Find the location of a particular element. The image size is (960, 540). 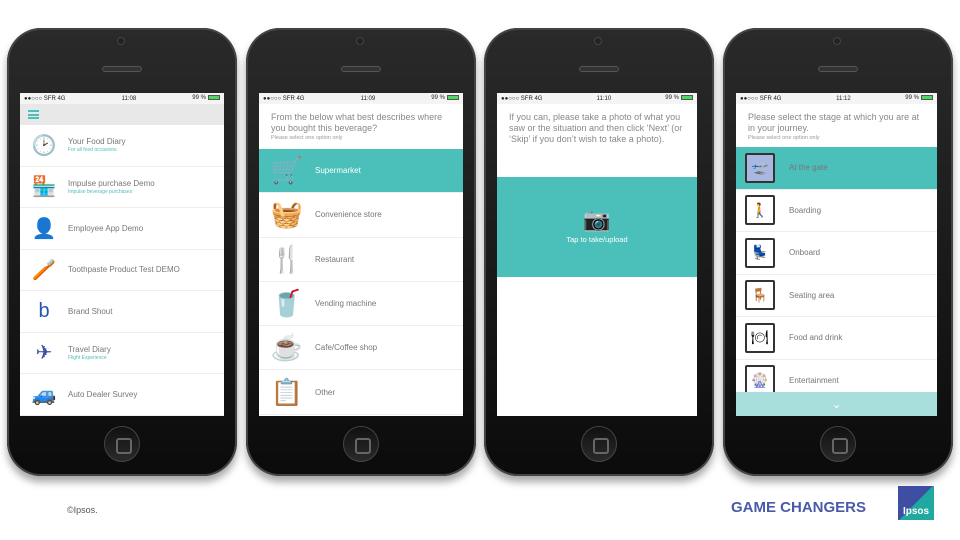

project-subtitle: Impulse beverage purchases is located at coordinates (100, 191).